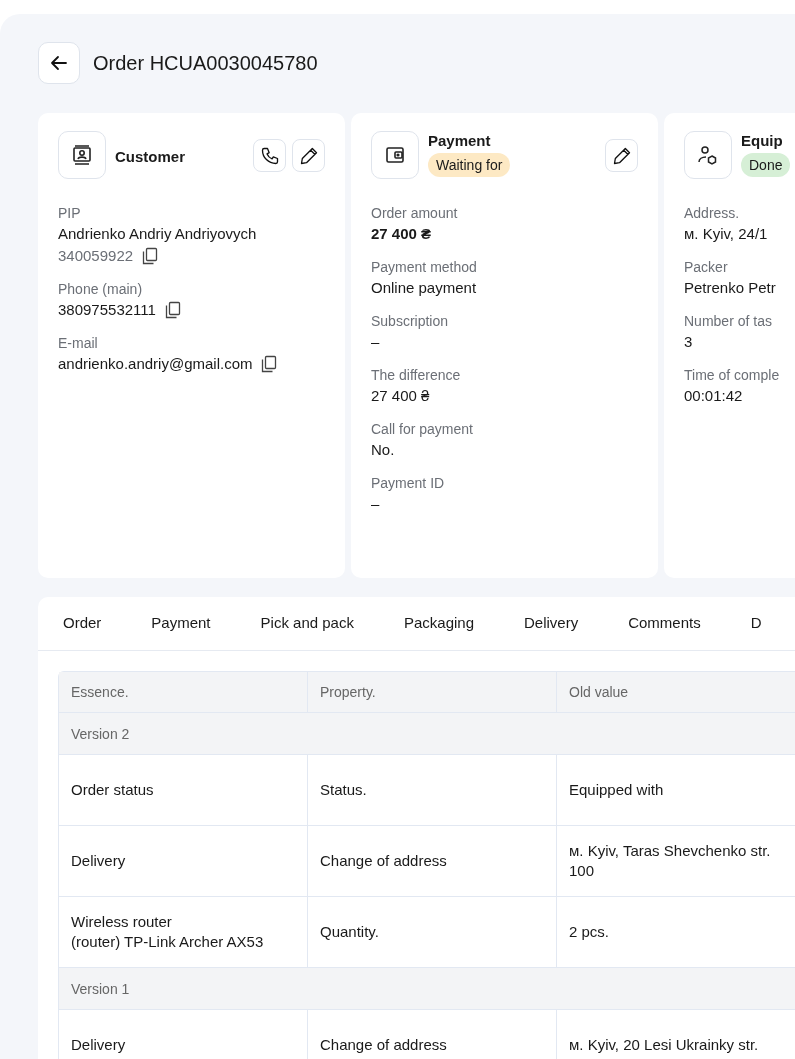 This screenshot has height=1059, width=795. I want to click on field-value: Andrienko Andriy Andriyovych, so click(157, 234).